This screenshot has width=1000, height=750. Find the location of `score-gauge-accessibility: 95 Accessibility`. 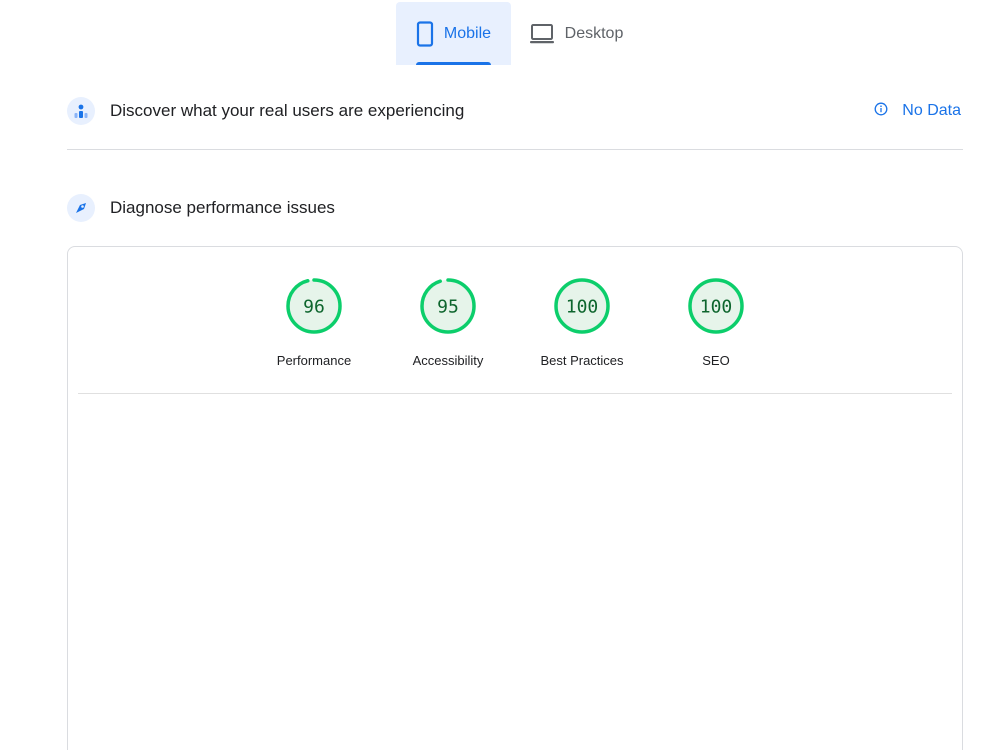

score-gauge-accessibility: 95 Accessibility is located at coordinates (448, 322).